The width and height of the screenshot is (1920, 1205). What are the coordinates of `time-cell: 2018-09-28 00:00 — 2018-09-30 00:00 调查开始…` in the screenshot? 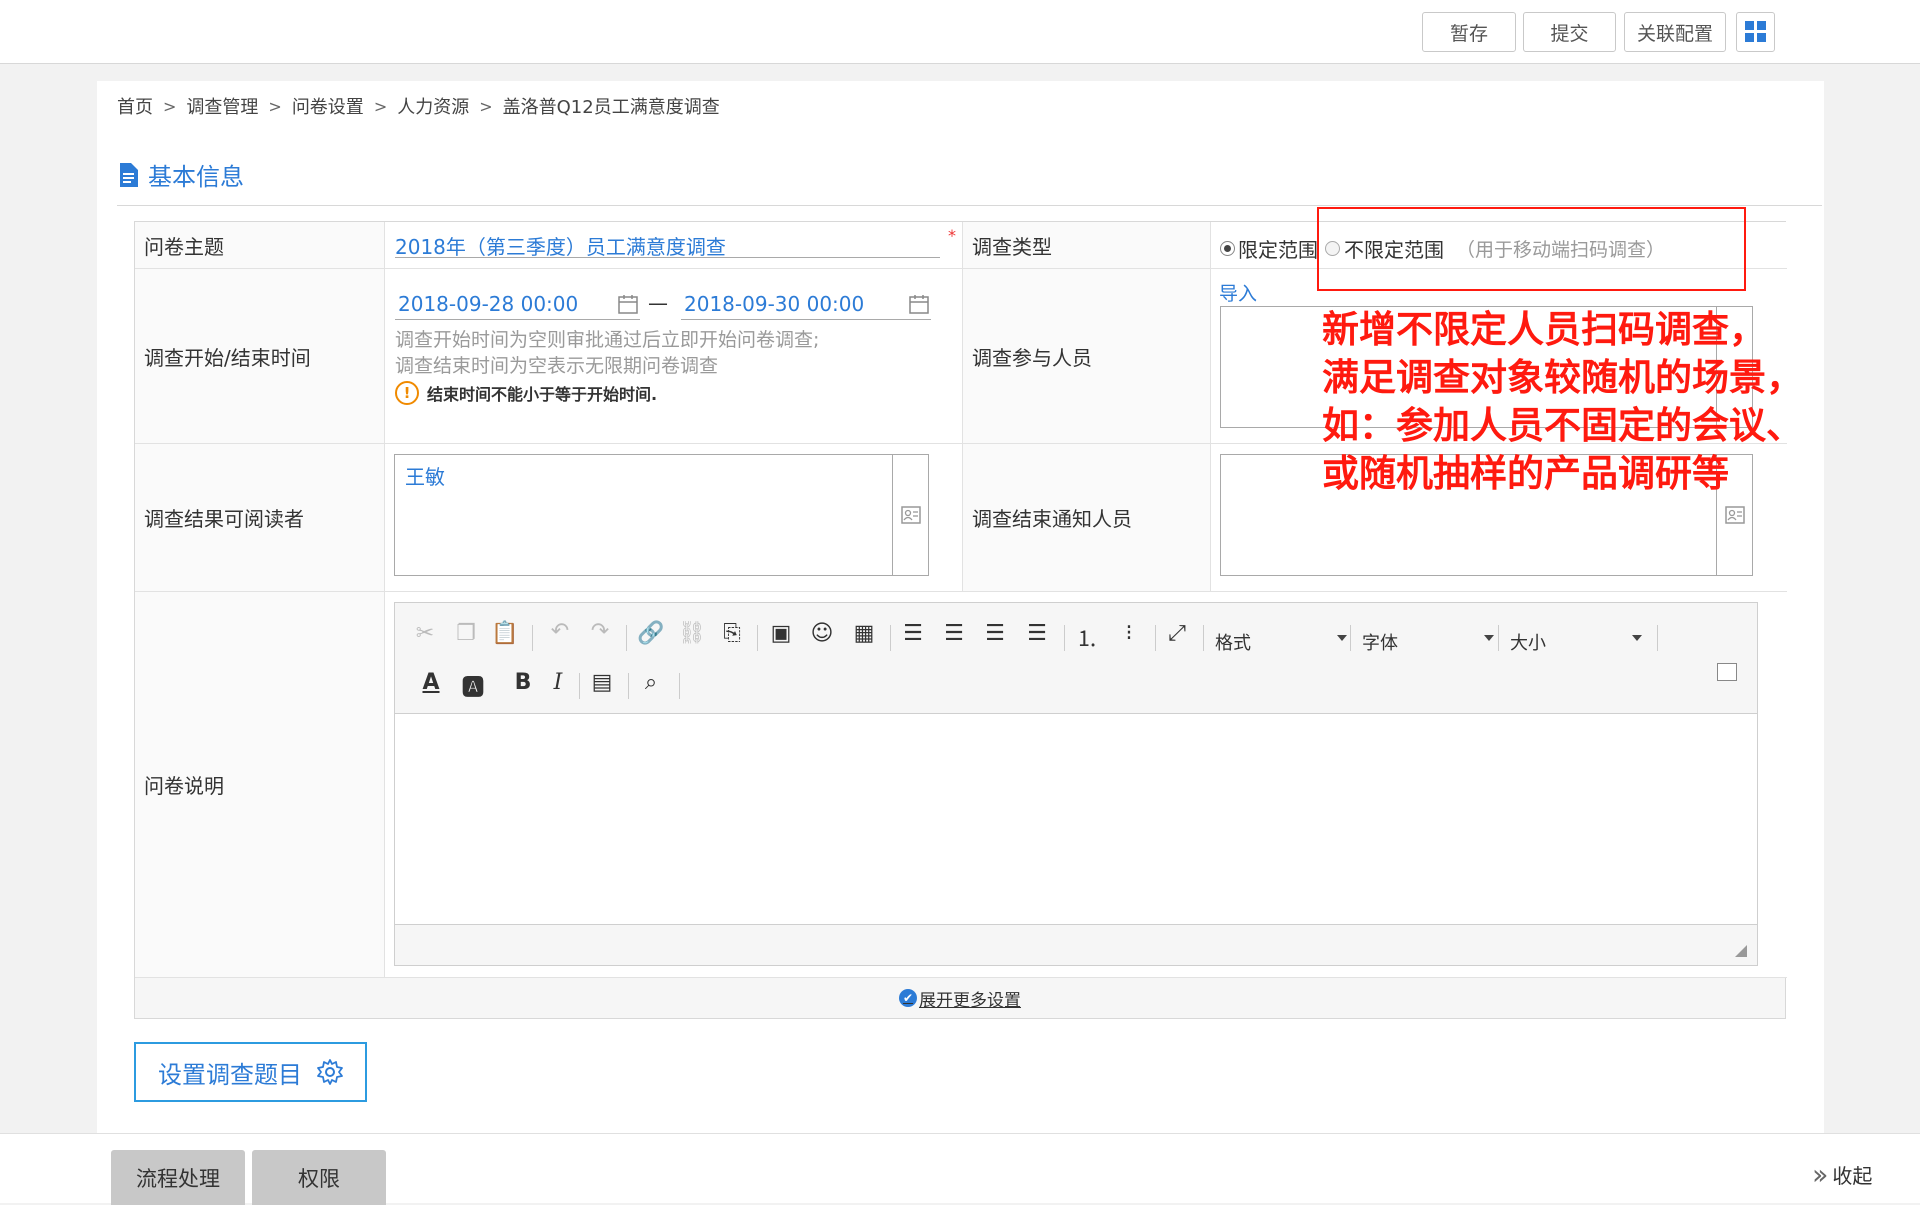 It's located at (674, 356).